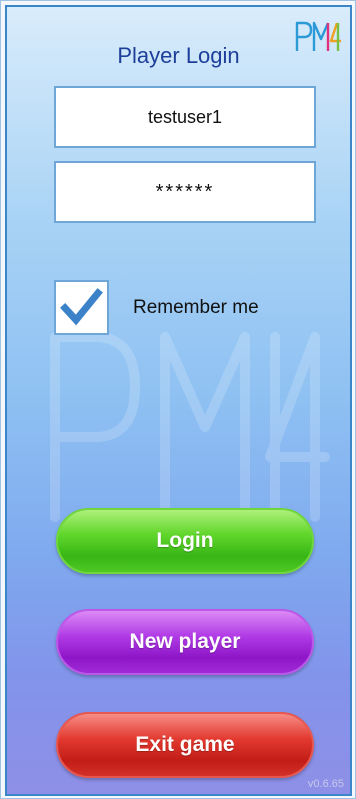 The width and height of the screenshot is (356, 799). I want to click on exit-game-button-label: Exit game, so click(185, 744).